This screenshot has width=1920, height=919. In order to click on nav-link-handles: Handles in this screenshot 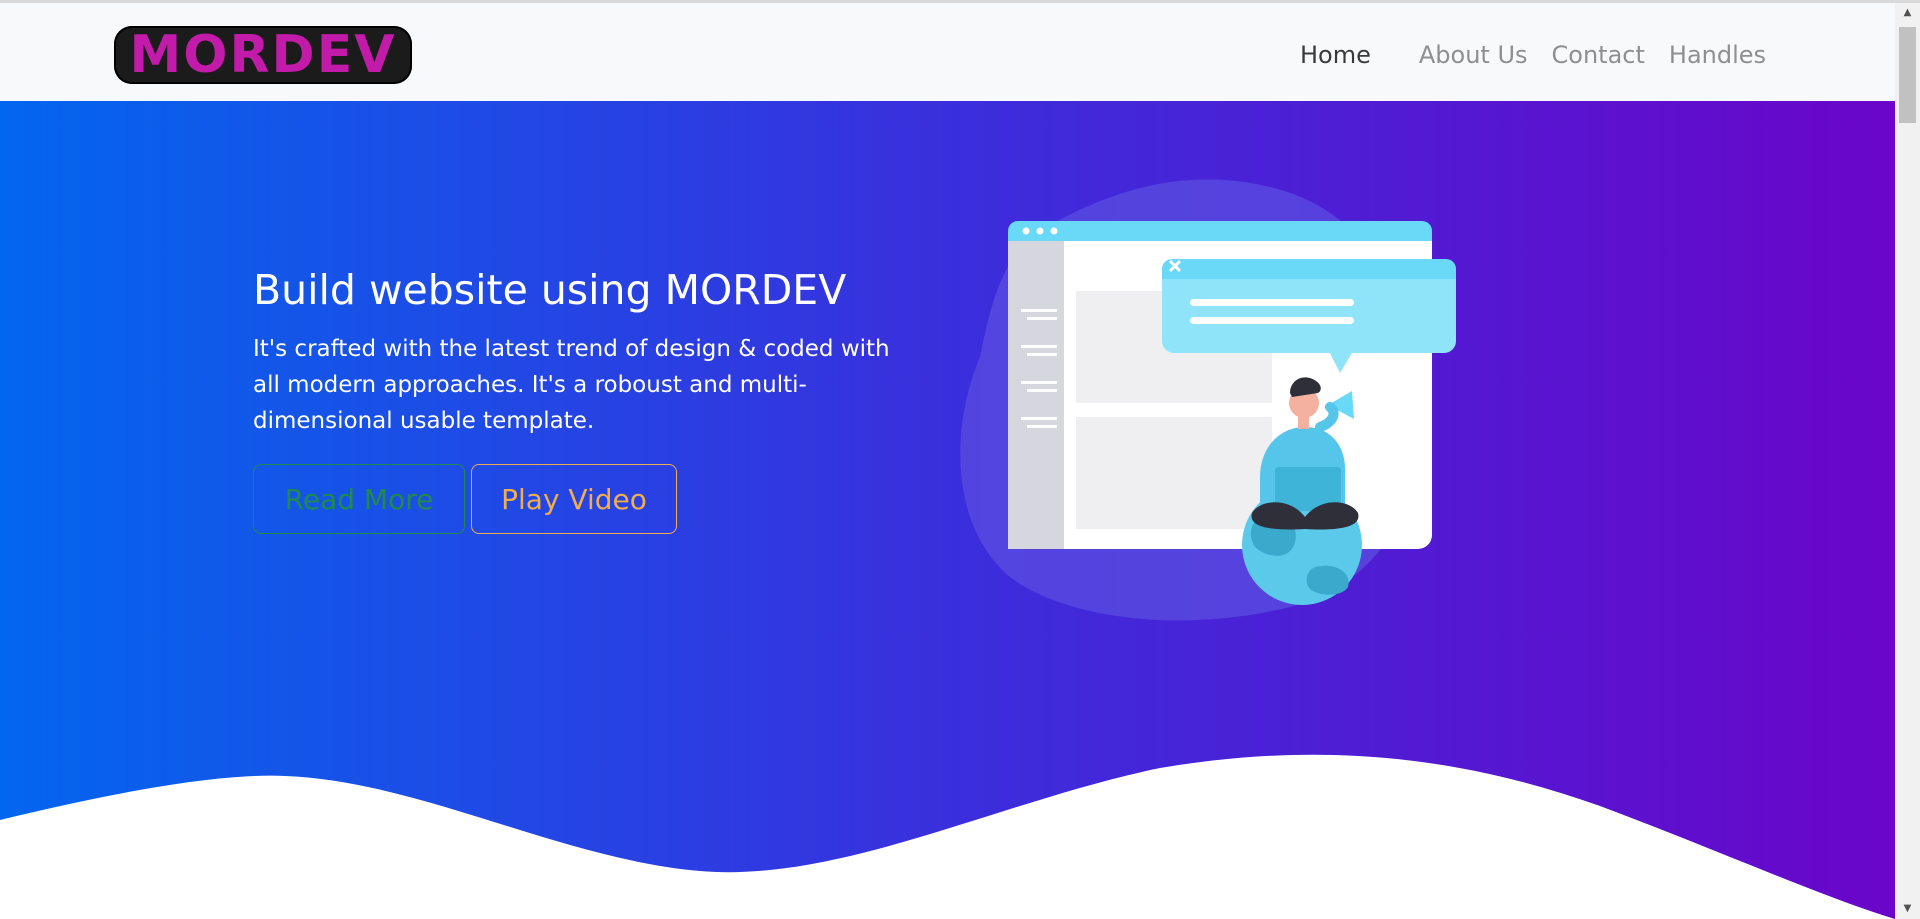, I will do `click(1717, 55)`.